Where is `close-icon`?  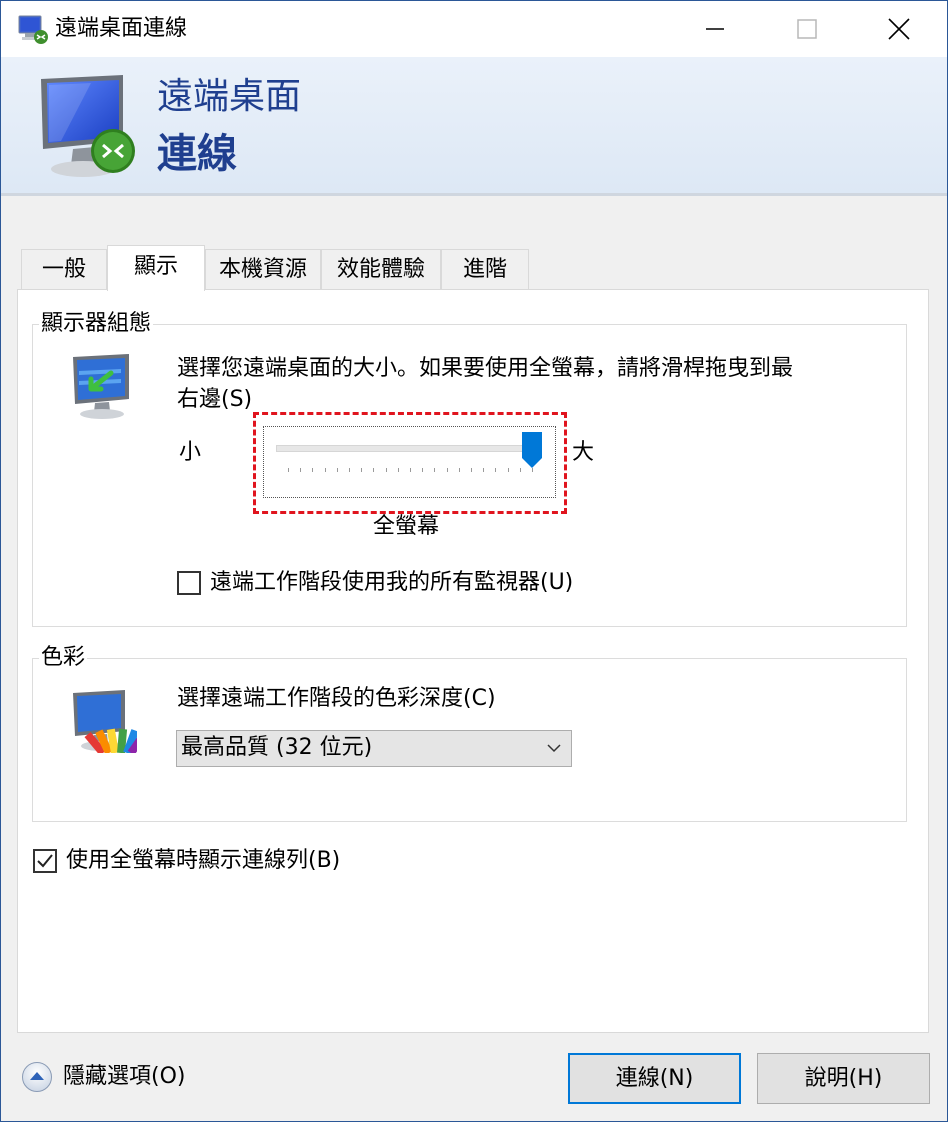 close-icon is located at coordinates (899, 29).